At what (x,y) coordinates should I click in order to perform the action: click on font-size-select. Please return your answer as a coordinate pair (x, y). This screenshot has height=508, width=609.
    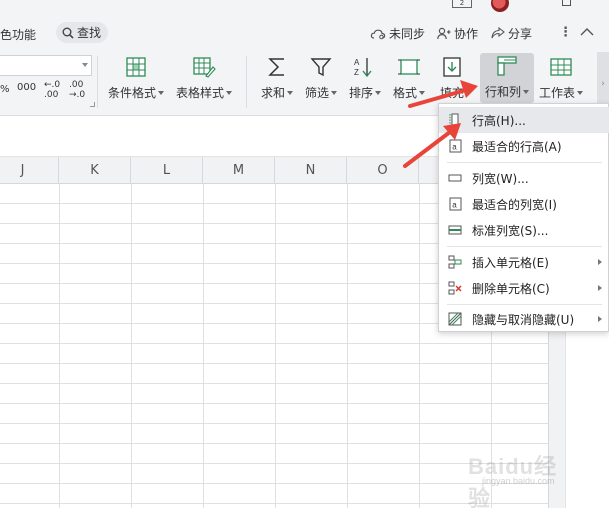
    Looking at the image, I should click on (46, 65).